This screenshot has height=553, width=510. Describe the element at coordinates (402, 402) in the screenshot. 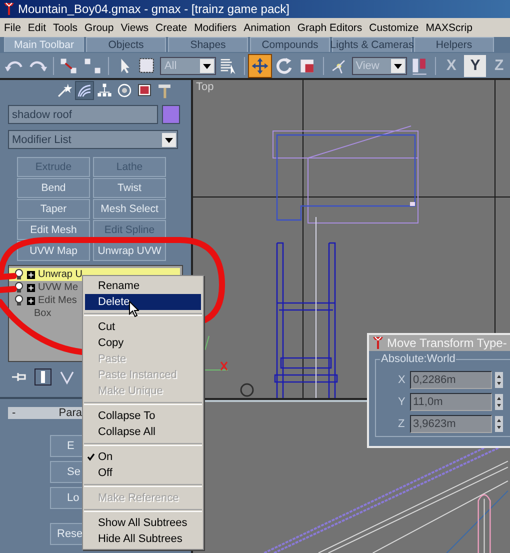

I see `axis-label: Y` at that location.